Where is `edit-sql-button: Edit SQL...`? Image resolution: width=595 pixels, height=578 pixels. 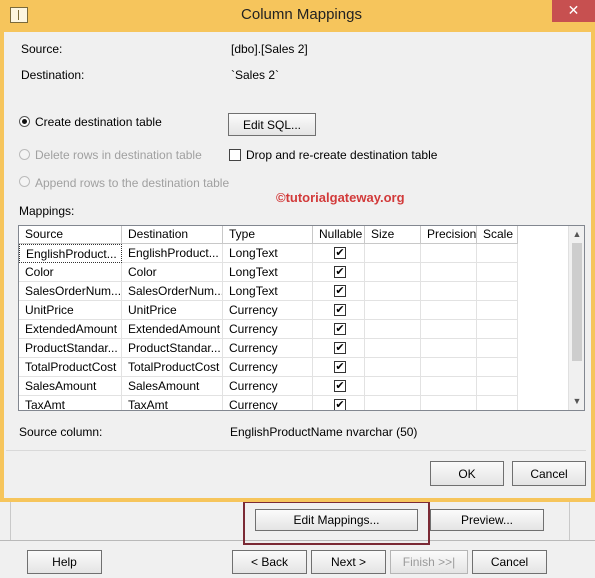
edit-sql-button: Edit SQL... is located at coordinates (272, 124).